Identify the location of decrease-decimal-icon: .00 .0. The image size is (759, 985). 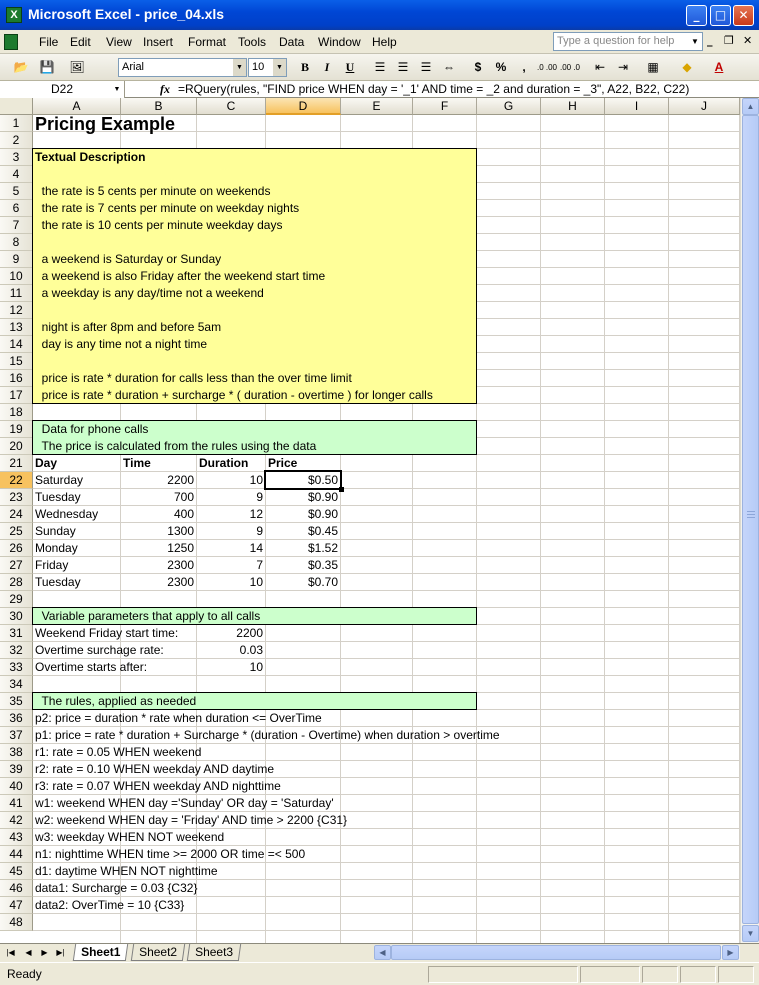
(570, 67).